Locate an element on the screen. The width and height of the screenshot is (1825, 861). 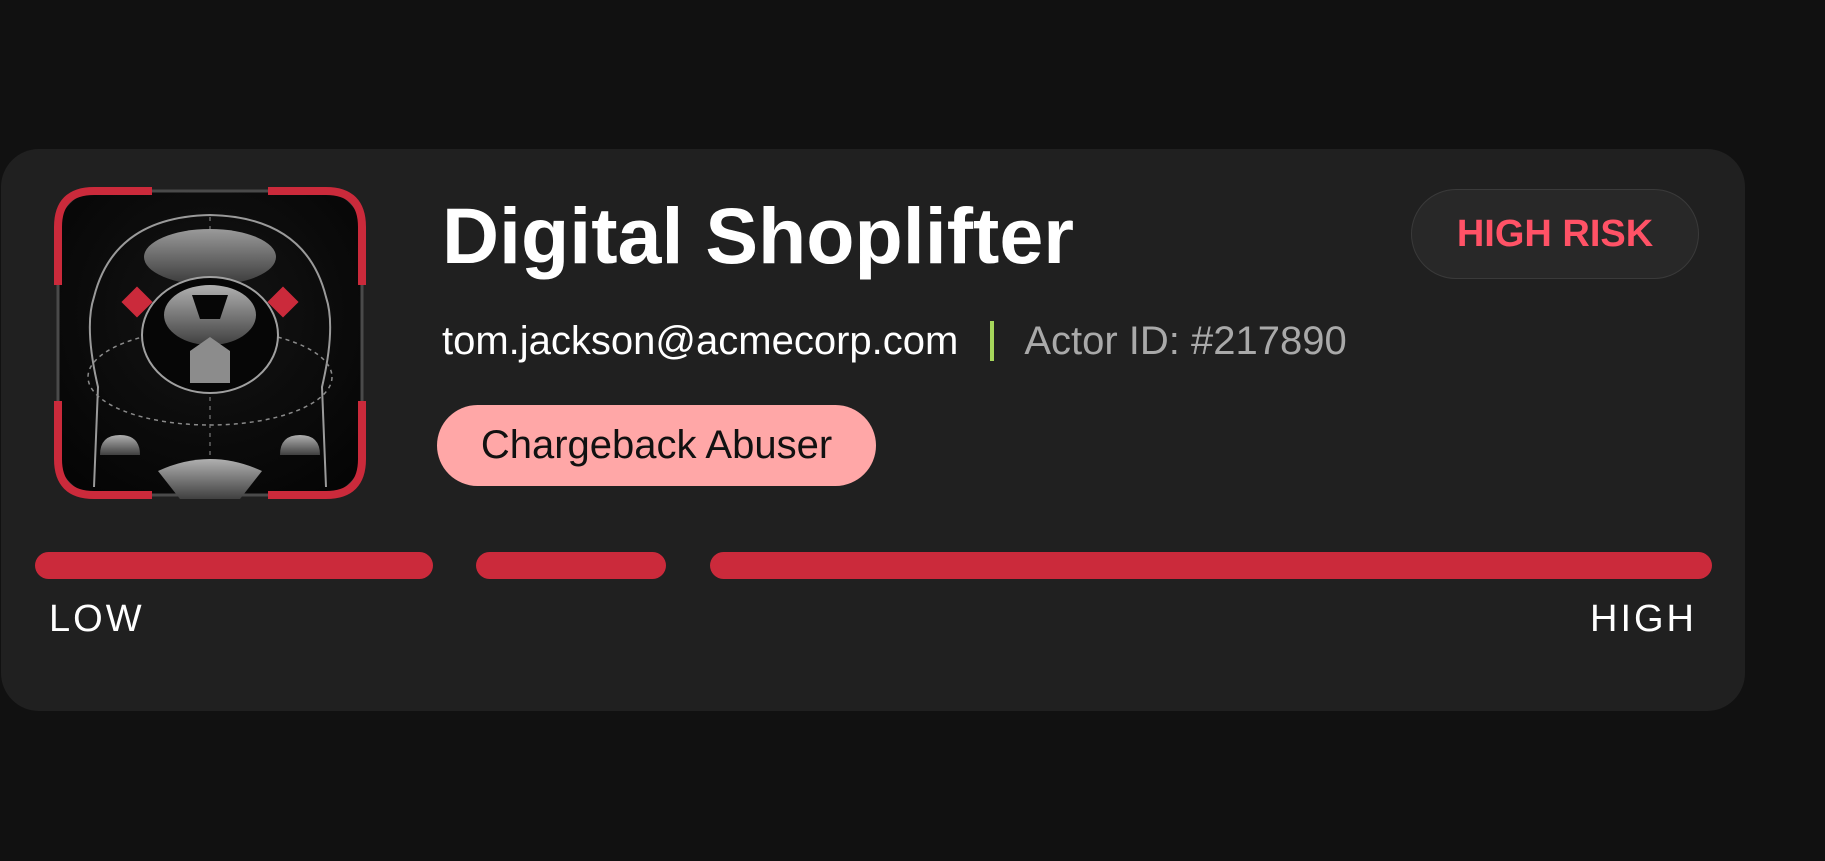
risk-level-badge: HIGH RISK is located at coordinates (1555, 234).